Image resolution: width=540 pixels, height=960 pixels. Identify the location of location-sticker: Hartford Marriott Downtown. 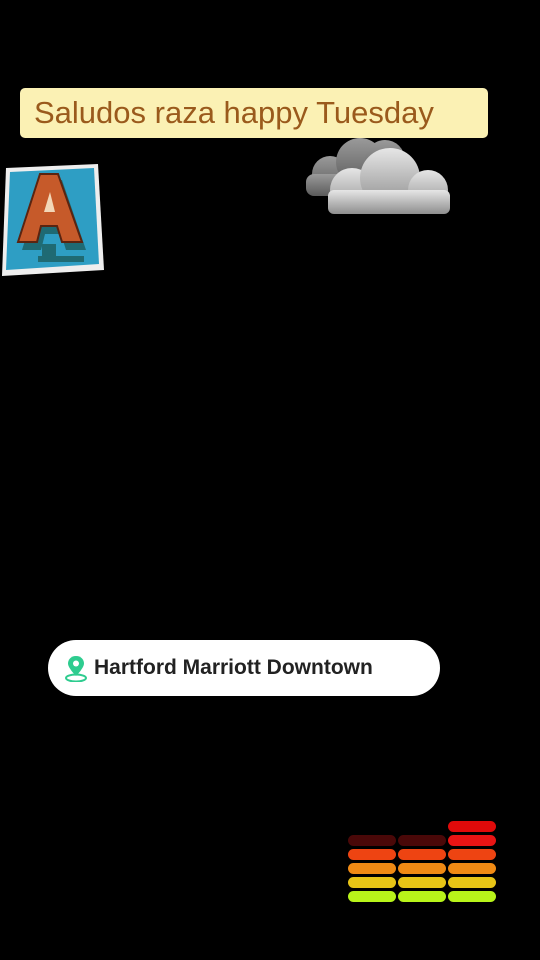
(244, 668).